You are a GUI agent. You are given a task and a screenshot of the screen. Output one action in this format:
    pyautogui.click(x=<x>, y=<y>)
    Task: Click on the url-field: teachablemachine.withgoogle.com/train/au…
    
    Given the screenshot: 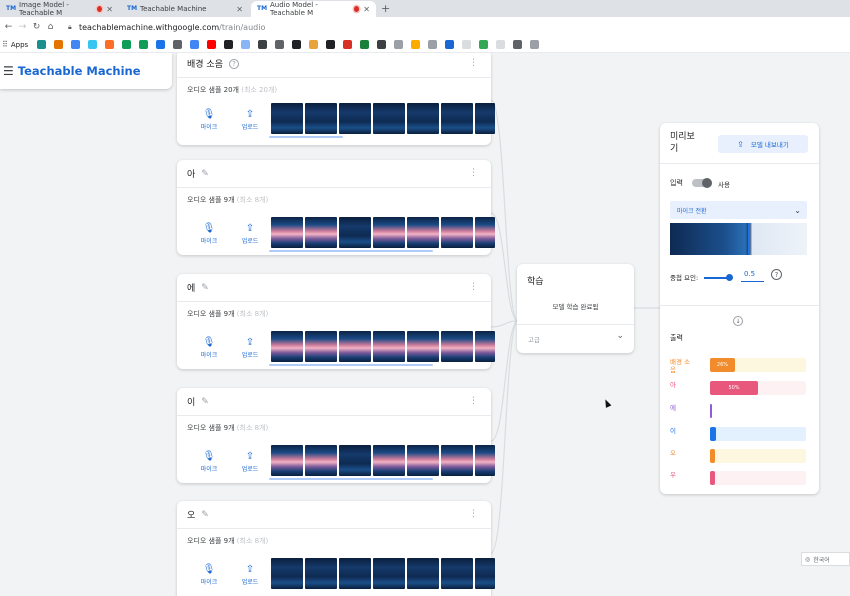 What is the action you would take?
    pyautogui.click(x=172, y=27)
    